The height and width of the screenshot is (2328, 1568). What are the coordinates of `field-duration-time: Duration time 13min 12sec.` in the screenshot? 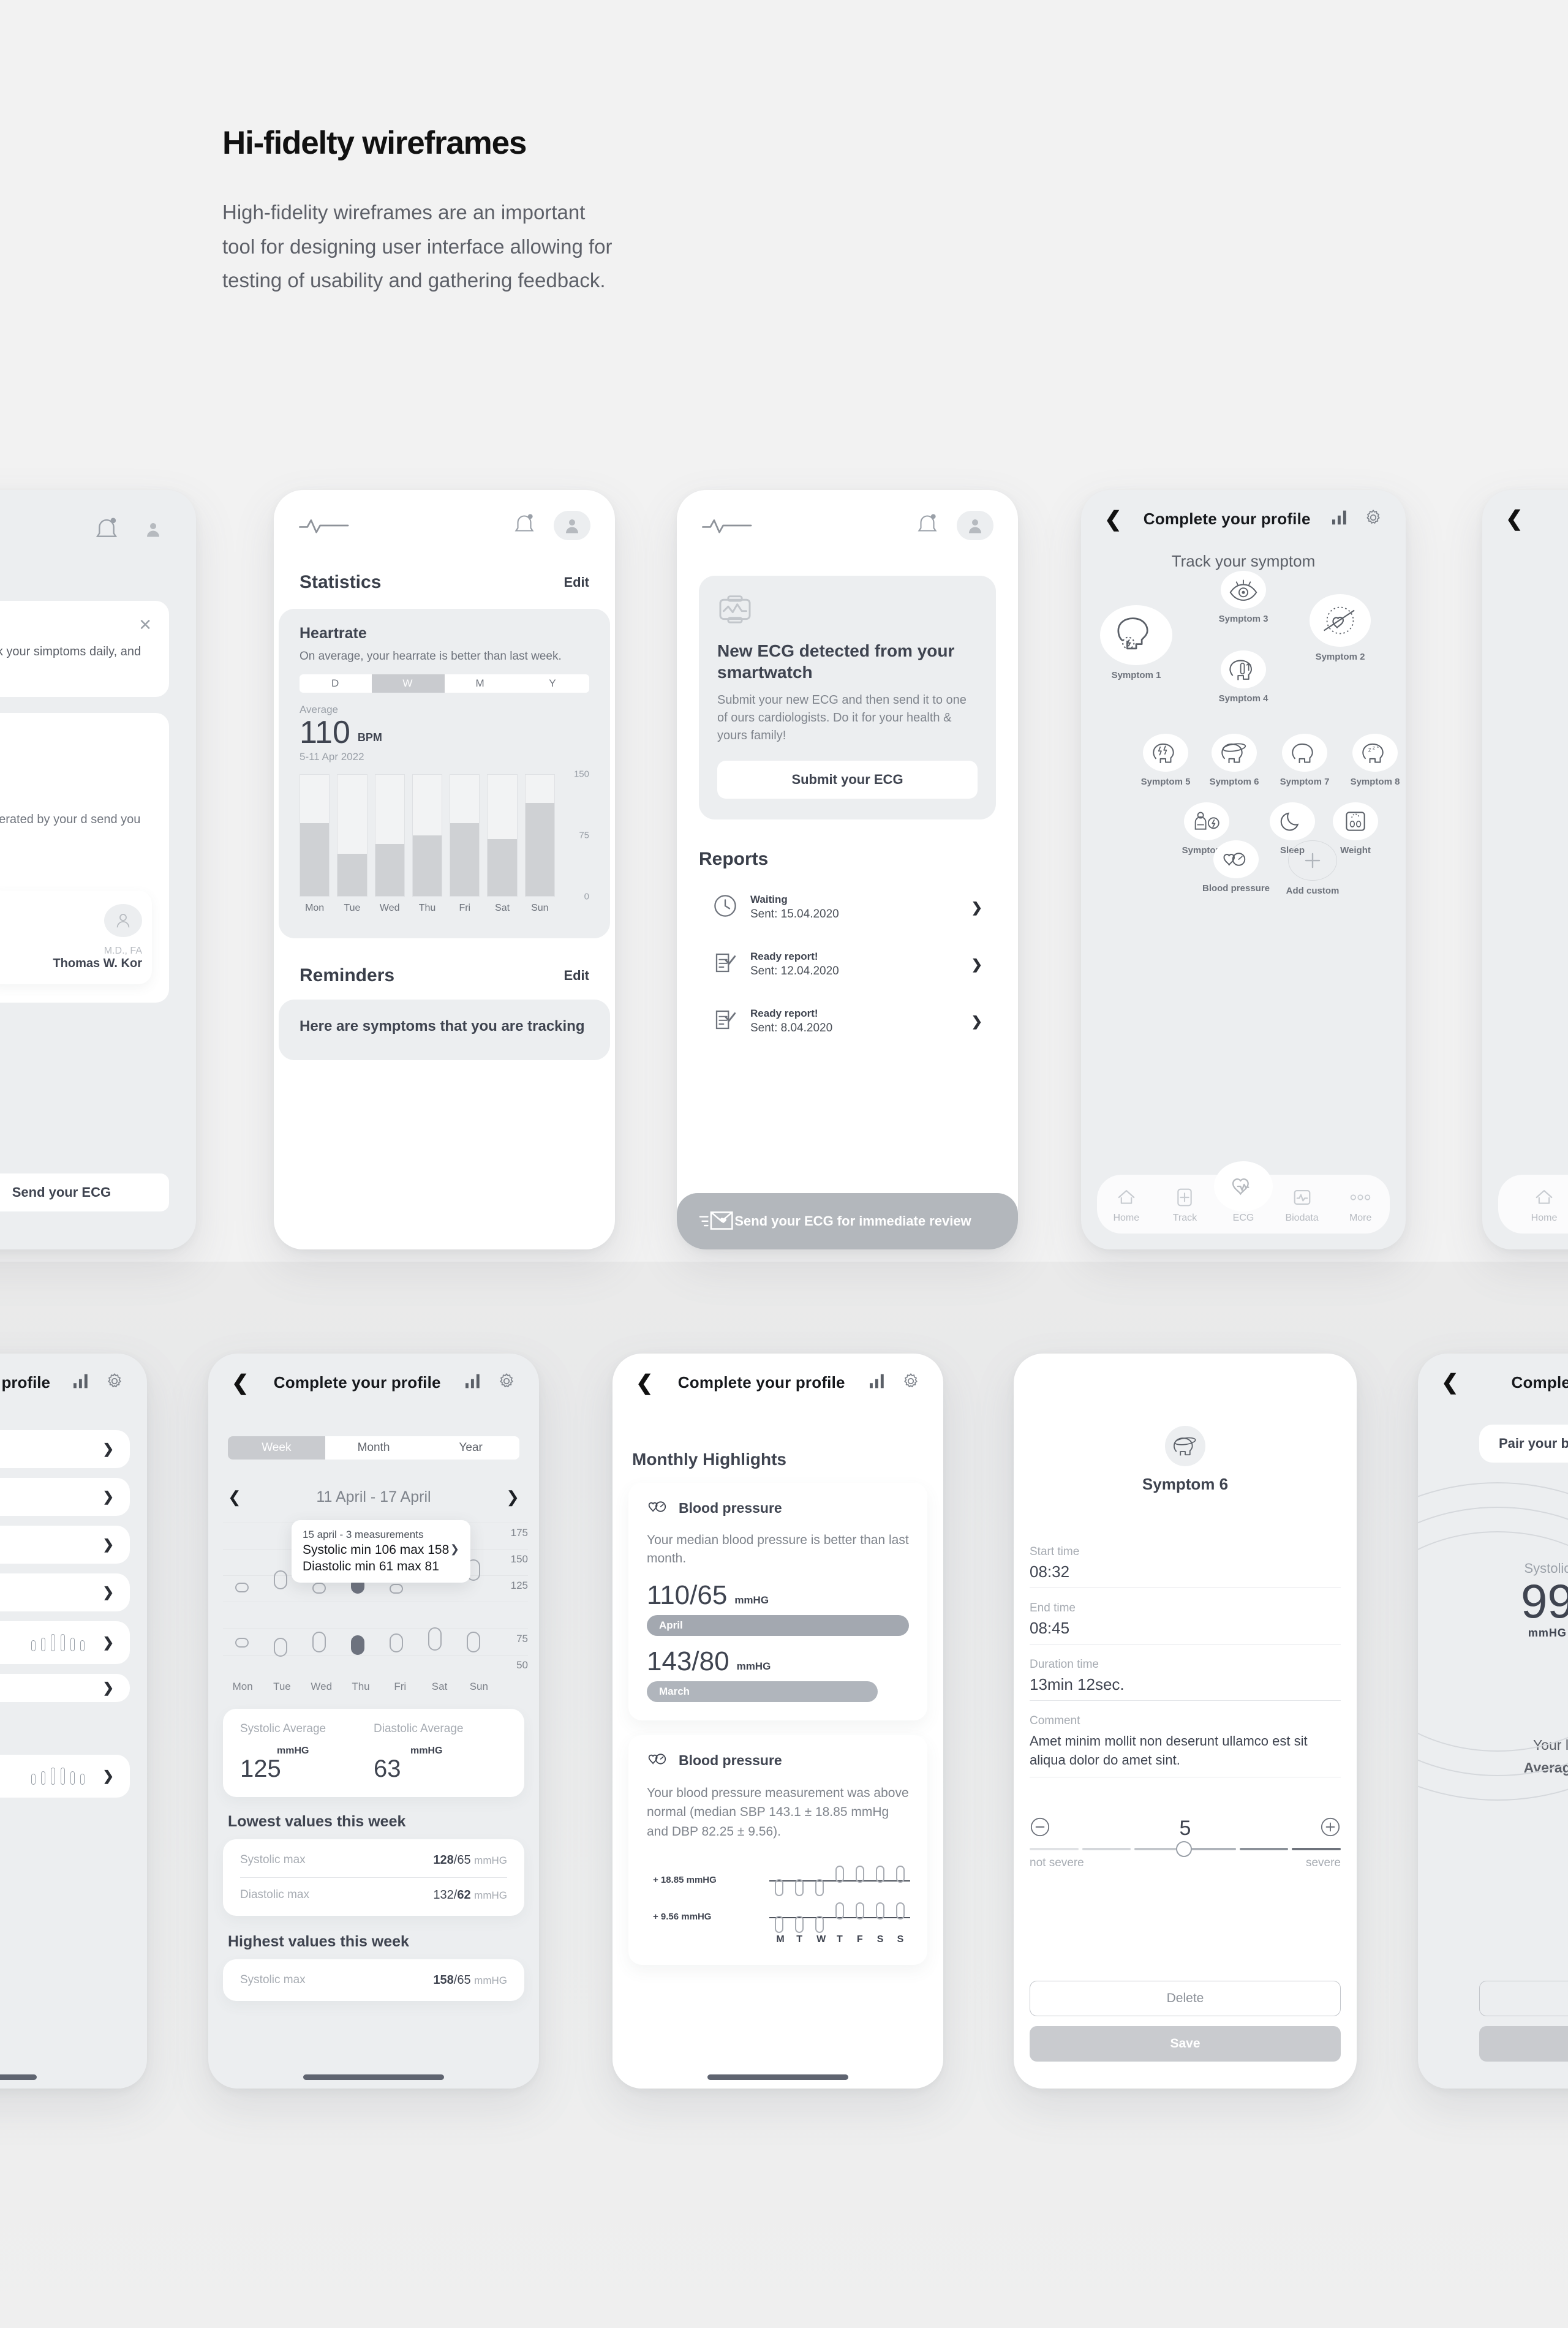 It's located at (1186, 1679).